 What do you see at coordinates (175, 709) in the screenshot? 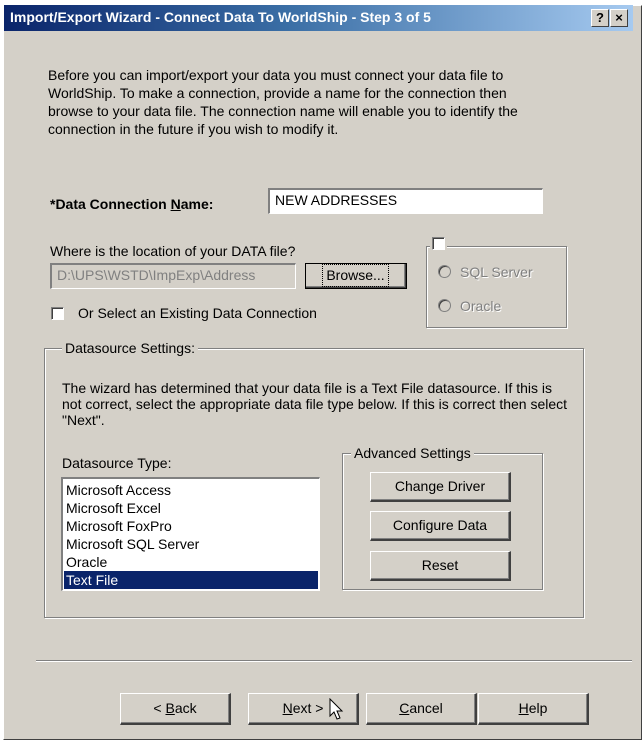
I see `back-button: < Back` at bounding box center [175, 709].